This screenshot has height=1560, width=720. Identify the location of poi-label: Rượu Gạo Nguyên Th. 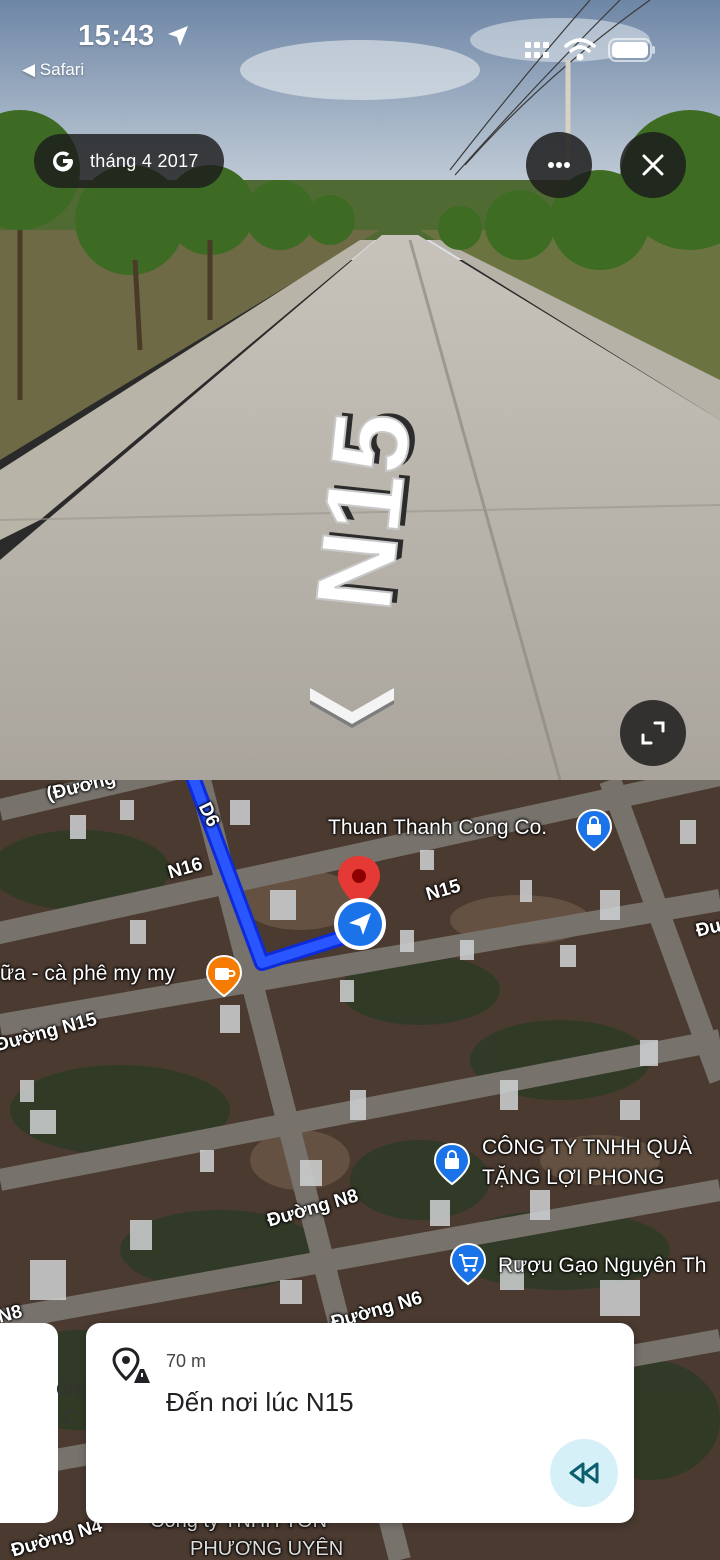
(602, 1266).